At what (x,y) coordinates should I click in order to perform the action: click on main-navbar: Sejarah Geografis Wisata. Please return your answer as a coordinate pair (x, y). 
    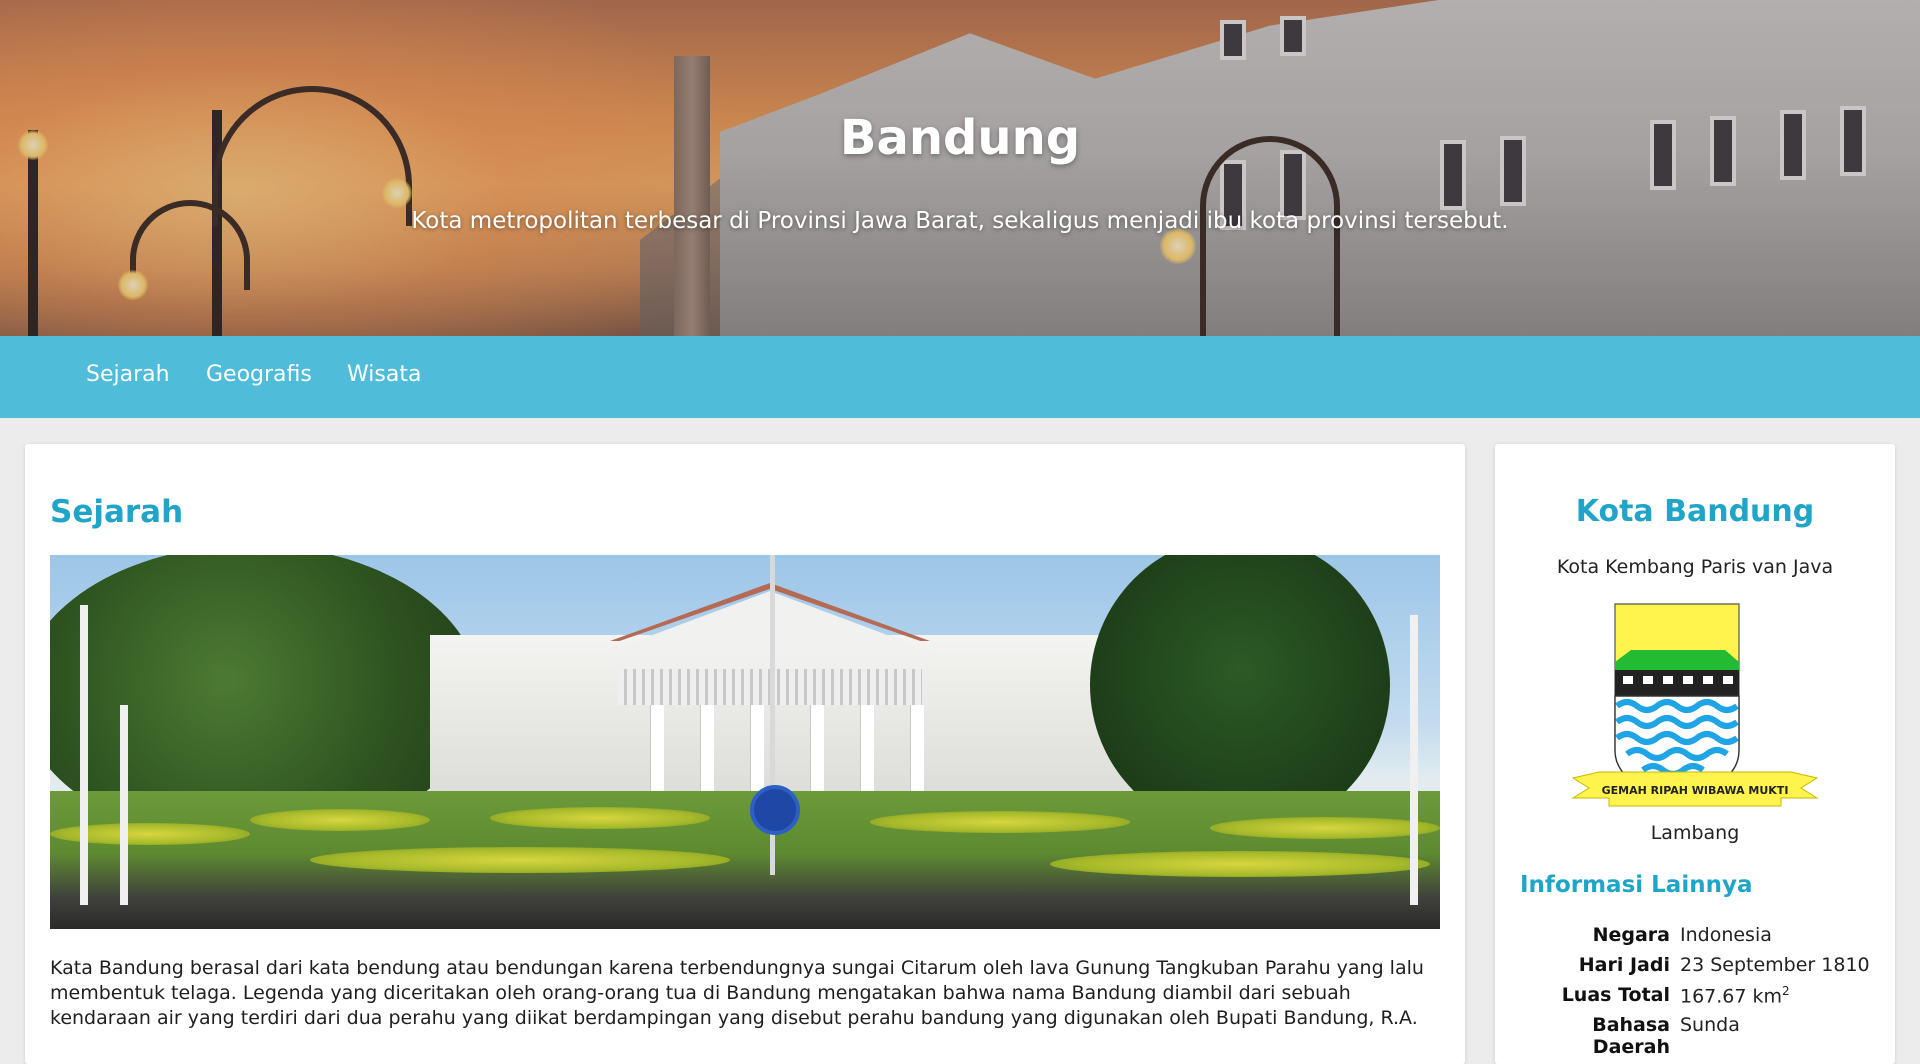
    Looking at the image, I should click on (960, 377).